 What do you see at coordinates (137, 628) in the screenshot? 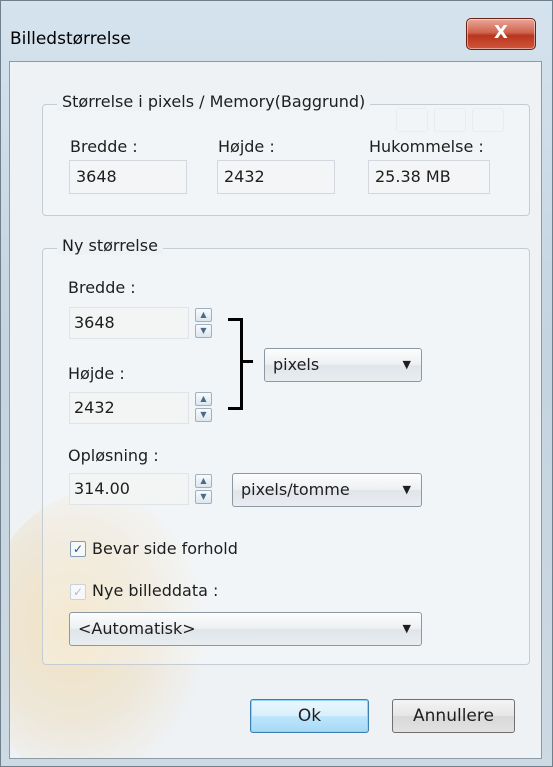
I see `new-data-select-value: <Automatisk>` at bounding box center [137, 628].